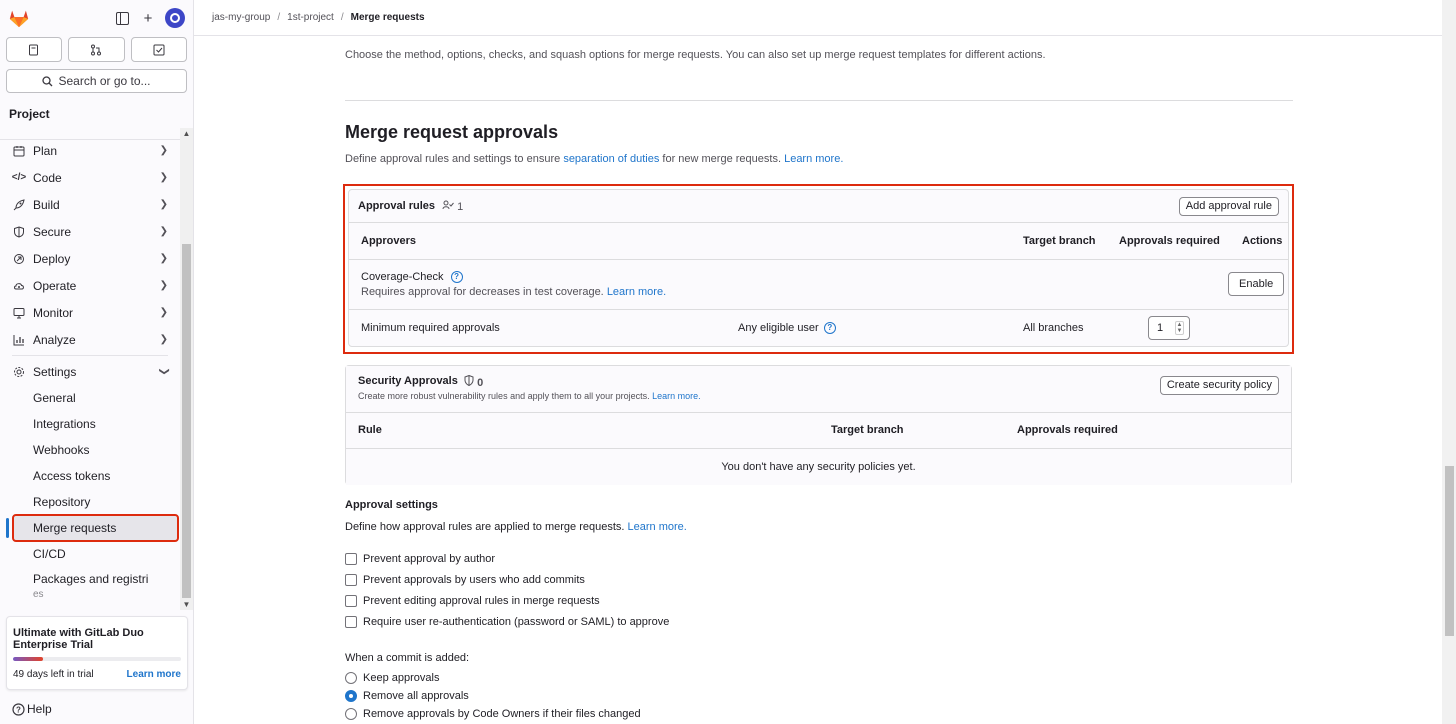 Image resolution: width=1456 pixels, height=724 pixels. What do you see at coordinates (657, 527) in the screenshot?
I see `approval-settings-learn-more-link: Learn more.` at bounding box center [657, 527].